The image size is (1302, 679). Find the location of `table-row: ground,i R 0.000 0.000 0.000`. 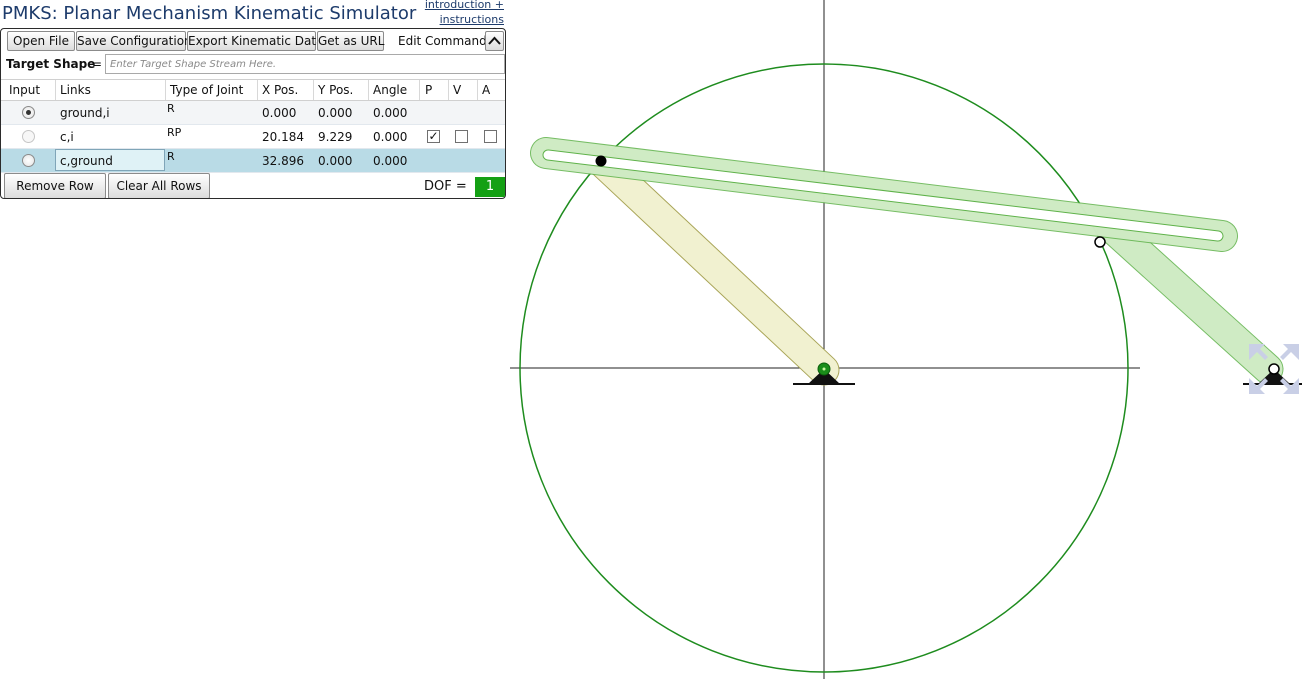

table-row: ground,i R 0.000 0.000 0.000 is located at coordinates (253, 113).